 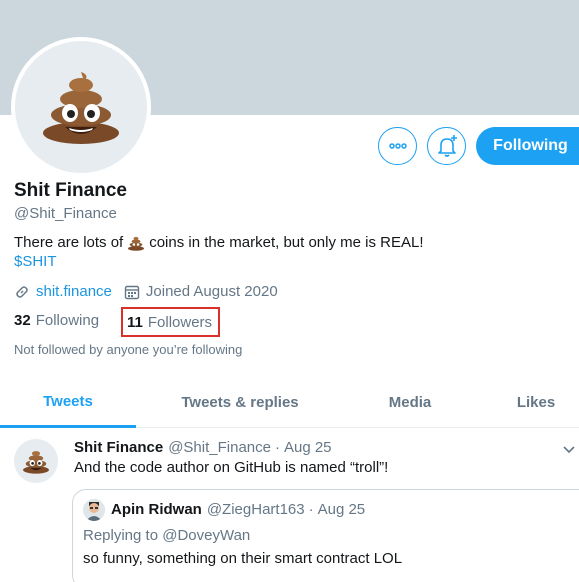 What do you see at coordinates (22, 291) in the screenshot?
I see `link-icon` at bounding box center [22, 291].